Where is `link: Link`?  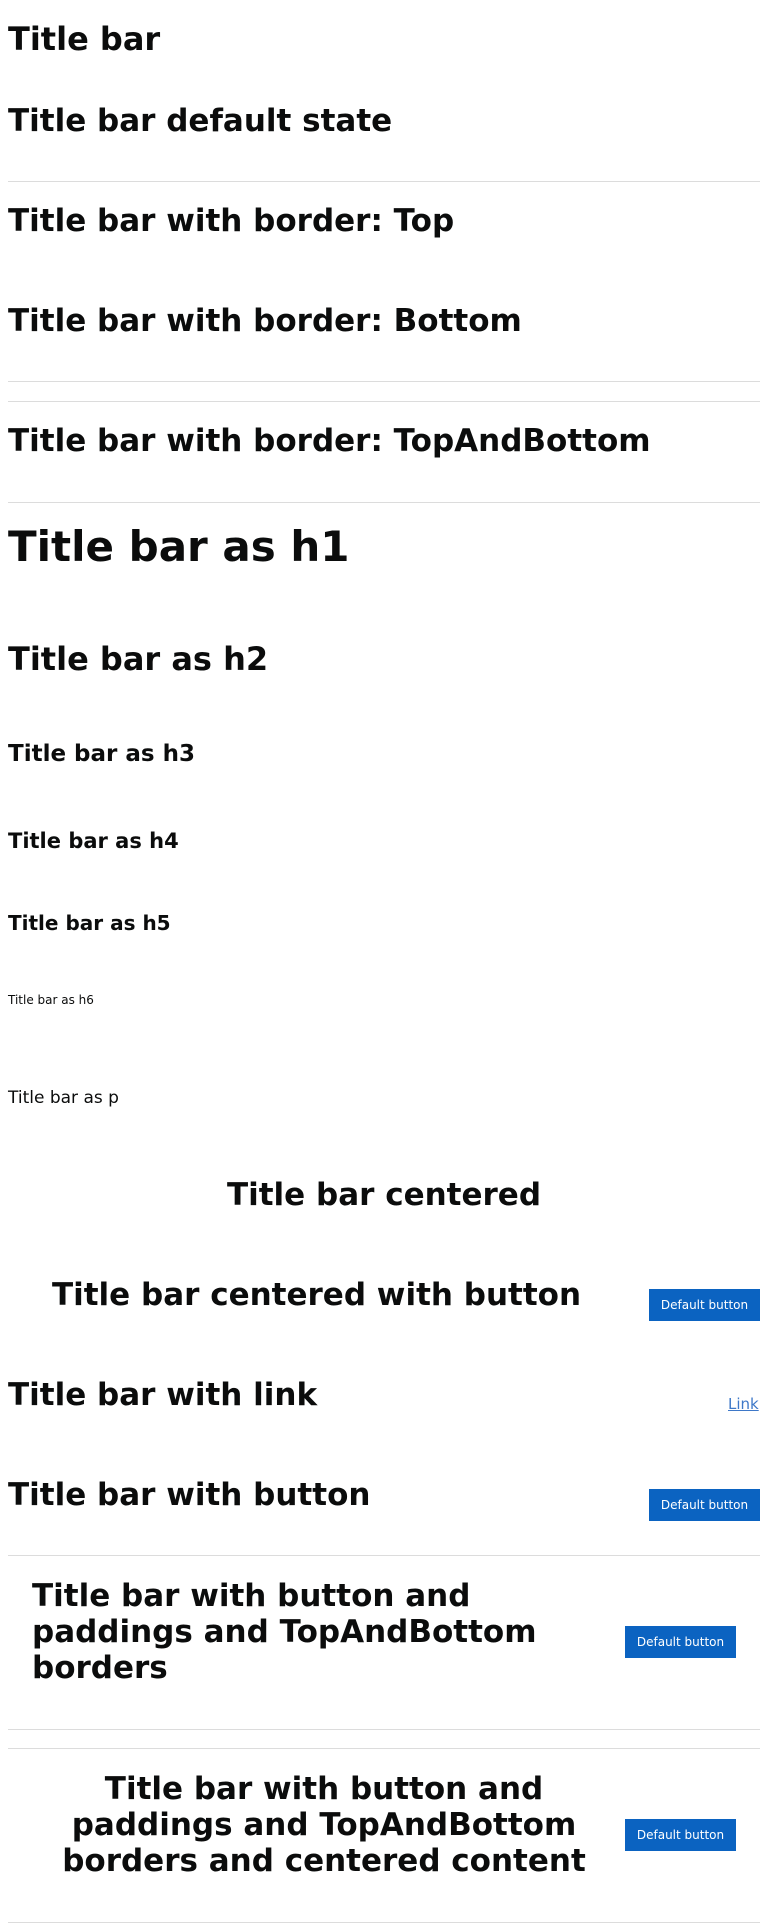
link: Link is located at coordinates (743, 1404).